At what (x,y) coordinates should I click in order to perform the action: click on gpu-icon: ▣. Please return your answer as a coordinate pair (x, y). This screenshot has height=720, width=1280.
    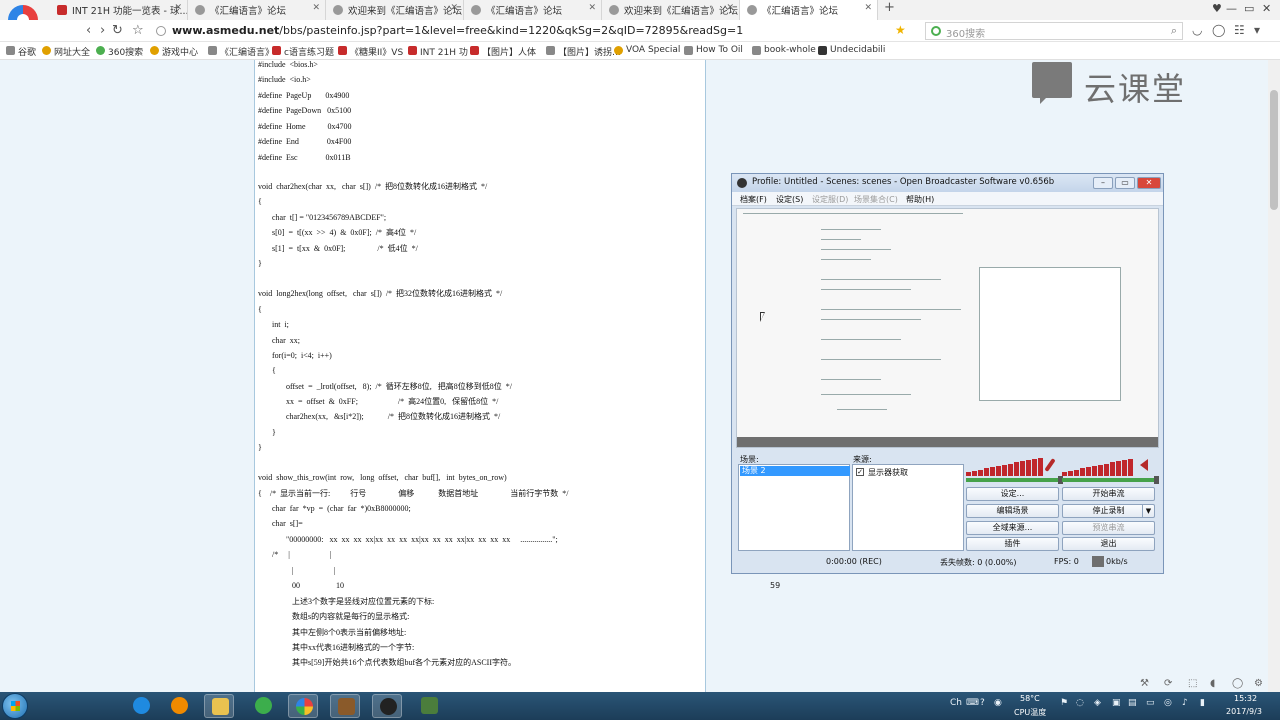
    Looking at the image, I should click on (1116, 703).